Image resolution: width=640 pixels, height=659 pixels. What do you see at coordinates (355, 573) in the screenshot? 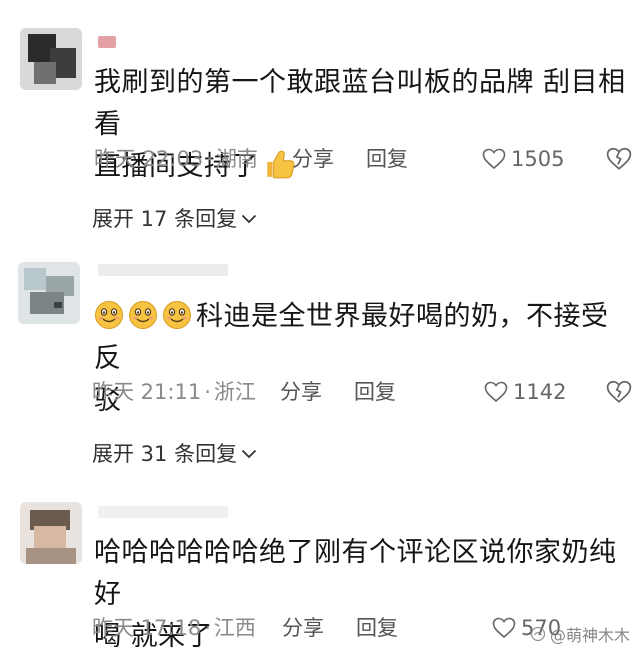
I see `comment-text-line: 哈哈哈哈哈哈绝了刚有个评论区说你家奶纯好` at bounding box center [355, 573].